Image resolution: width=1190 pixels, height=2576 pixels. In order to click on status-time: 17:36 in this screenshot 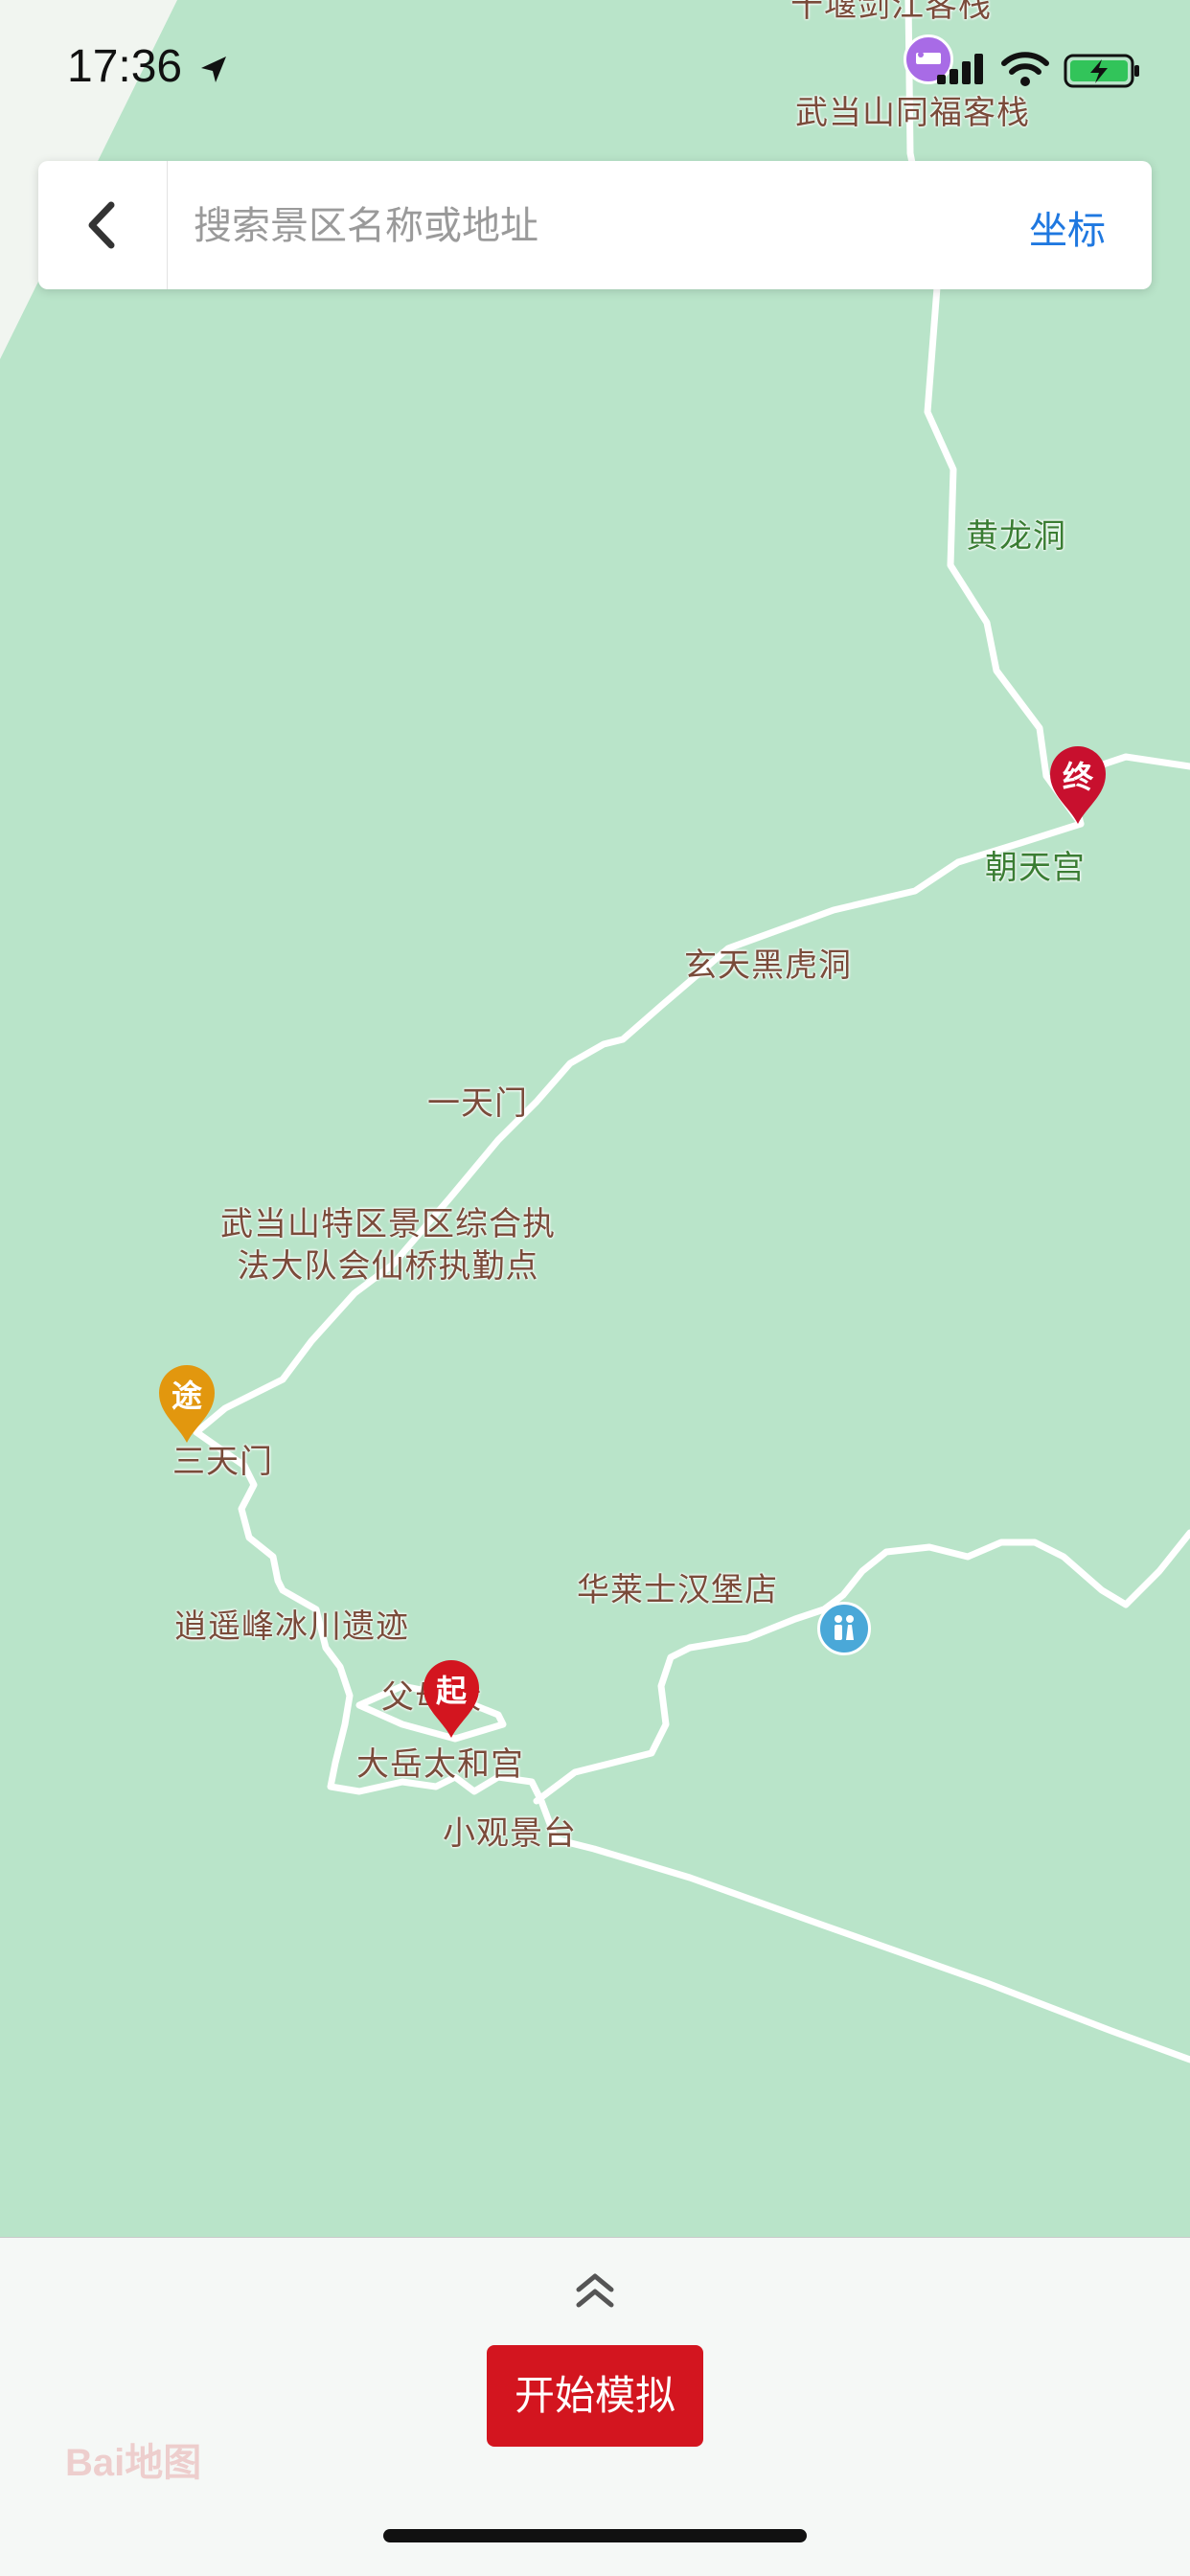, I will do `click(125, 66)`.